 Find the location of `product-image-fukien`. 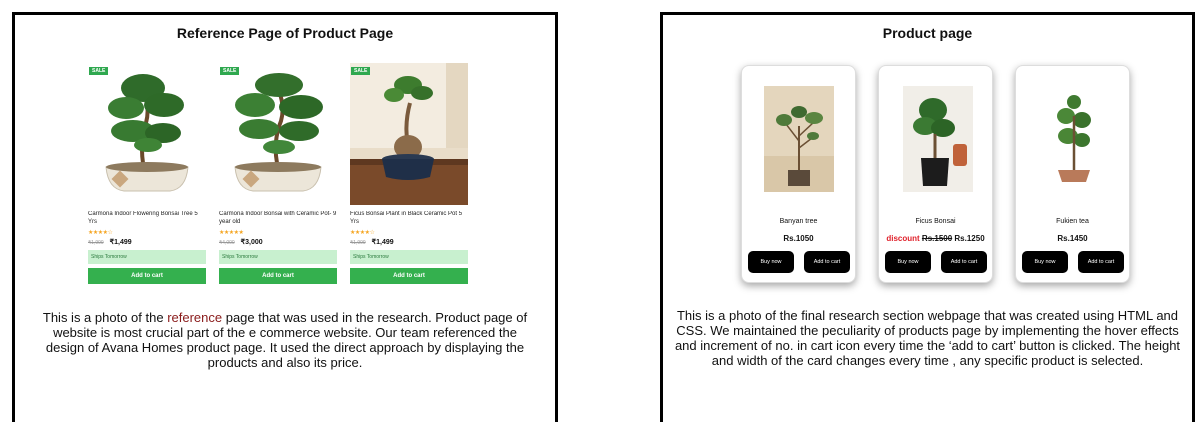

product-image-fukien is located at coordinates (1073, 139).